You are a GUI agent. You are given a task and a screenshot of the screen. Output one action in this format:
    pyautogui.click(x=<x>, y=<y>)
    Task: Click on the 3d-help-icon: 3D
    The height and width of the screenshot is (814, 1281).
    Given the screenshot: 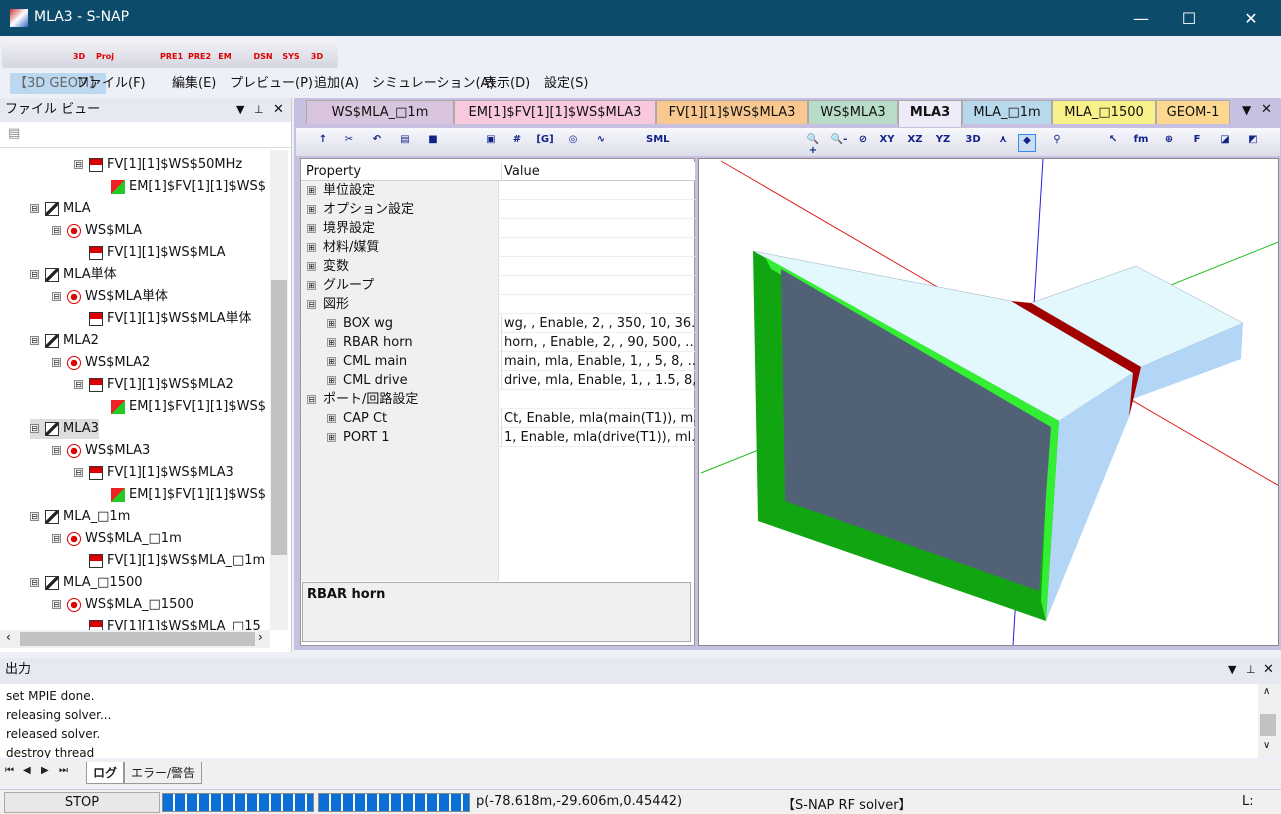 What is the action you would take?
    pyautogui.click(x=317, y=53)
    